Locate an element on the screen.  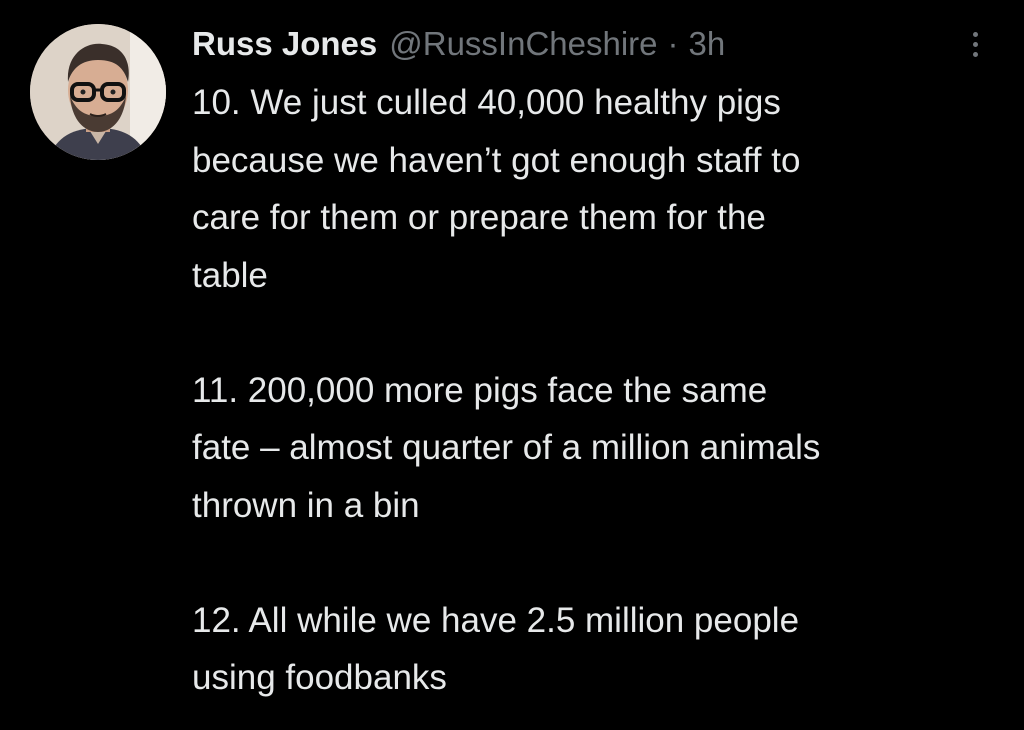
timestamp: 3h is located at coordinates (707, 44).